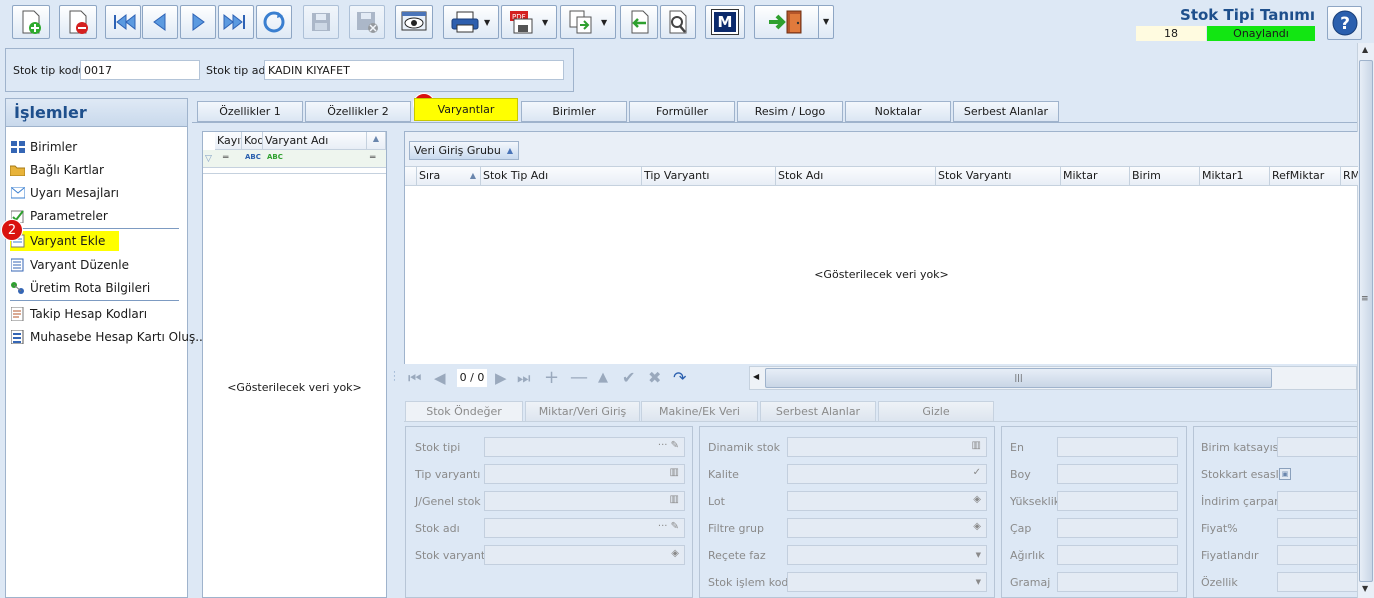  I want to click on column-header-sira: Sıra ▲, so click(449, 176).